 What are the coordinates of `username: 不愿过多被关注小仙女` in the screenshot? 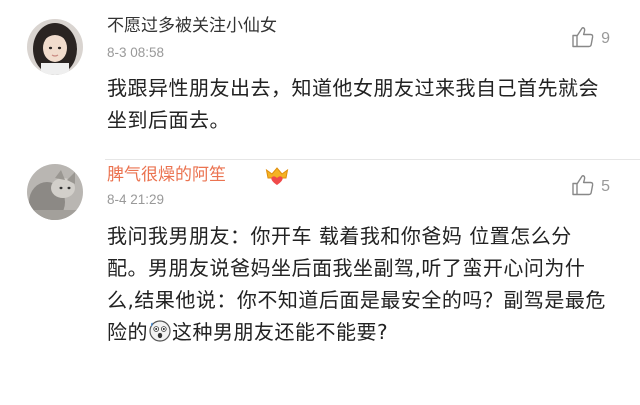 It's located at (192, 26).